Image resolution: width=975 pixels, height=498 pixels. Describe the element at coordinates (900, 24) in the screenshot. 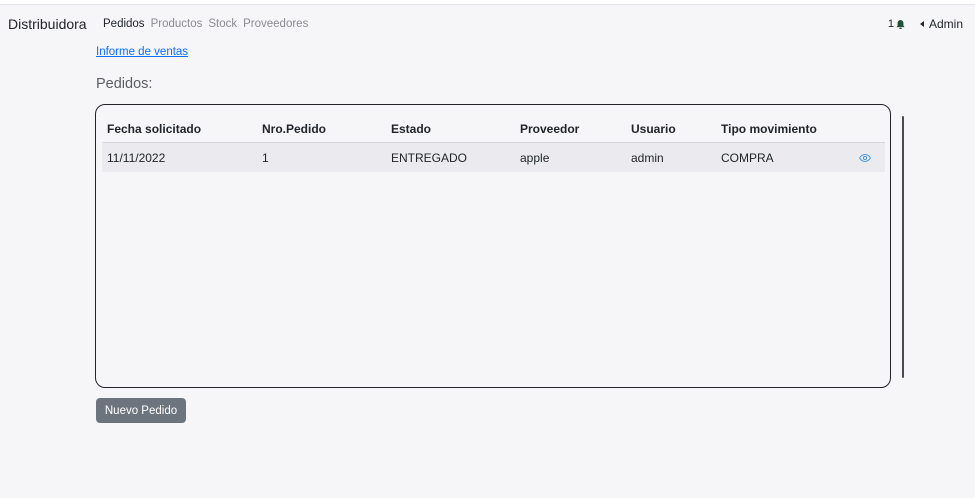

I see `bell-icon` at that location.